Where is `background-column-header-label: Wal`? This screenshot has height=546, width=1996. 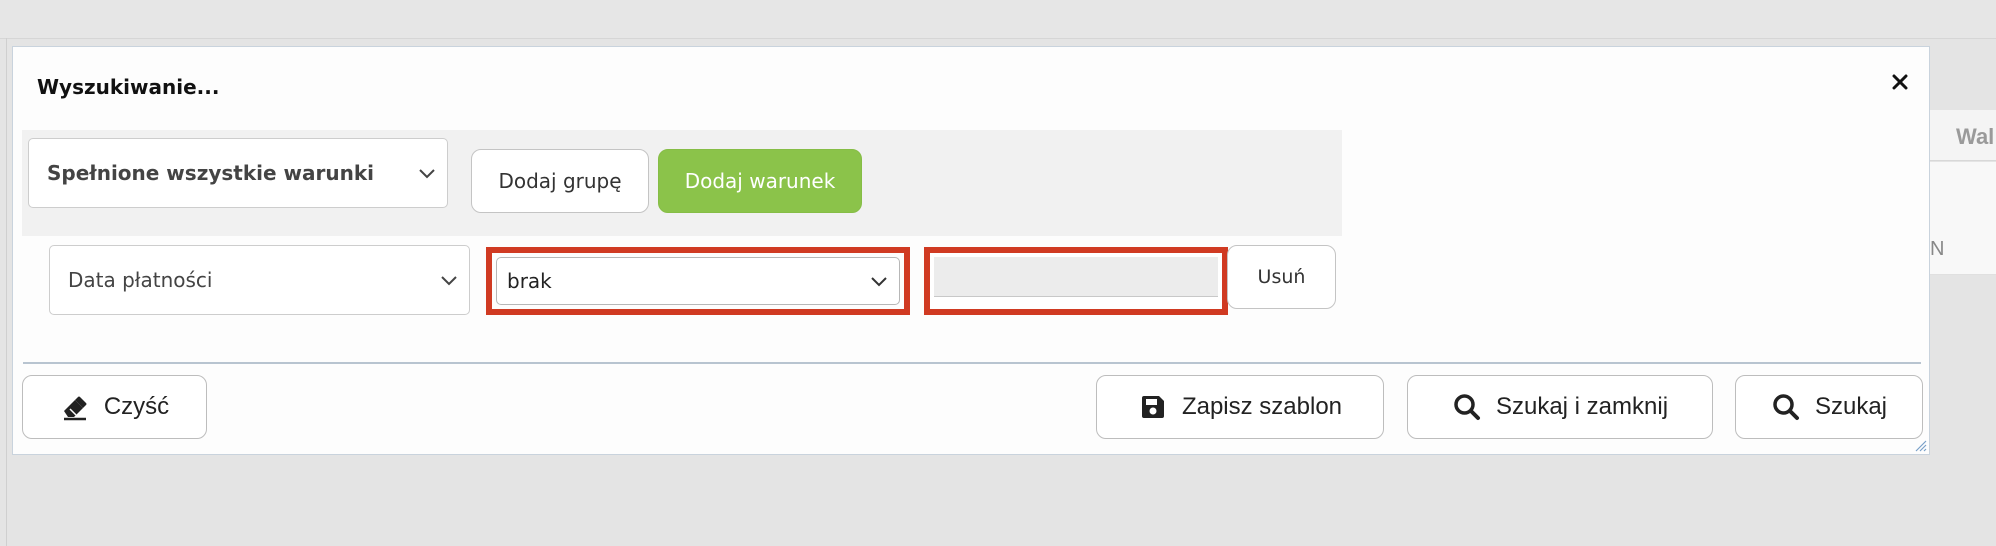 background-column-header-label: Wal is located at coordinates (1975, 136).